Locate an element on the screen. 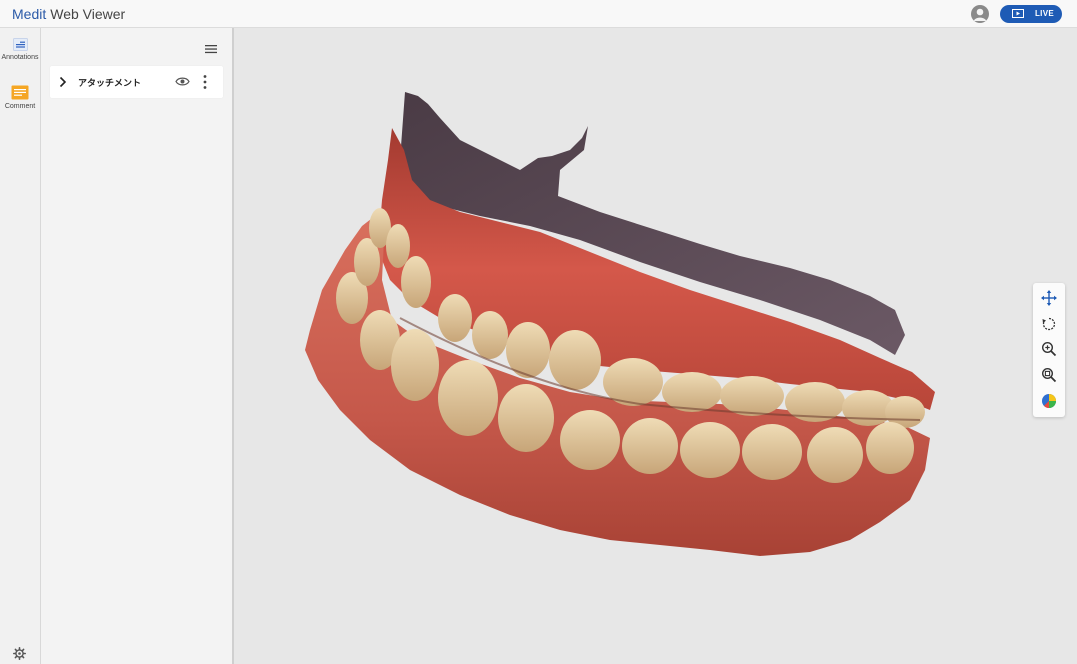  pan-icon is located at coordinates (1049, 298).